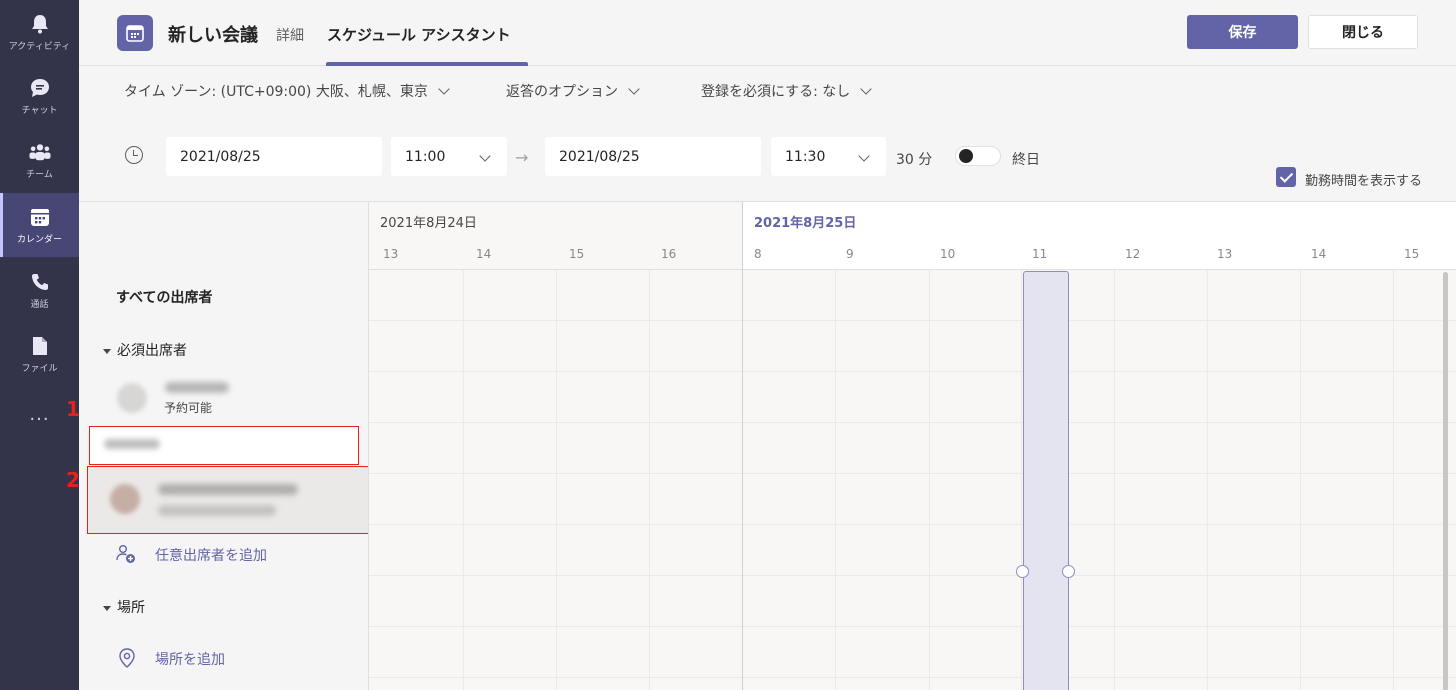 Image resolution: width=1456 pixels, height=690 pixels. Describe the element at coordinates (107, 608) in the screenshot. I see `caret-down-icon` at that location.